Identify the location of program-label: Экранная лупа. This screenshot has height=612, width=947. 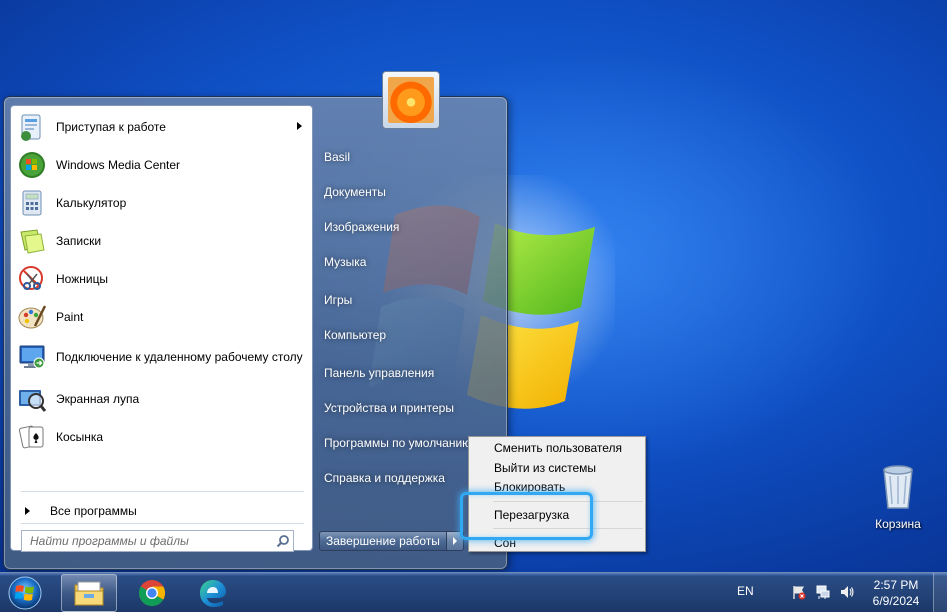
(98, 398).